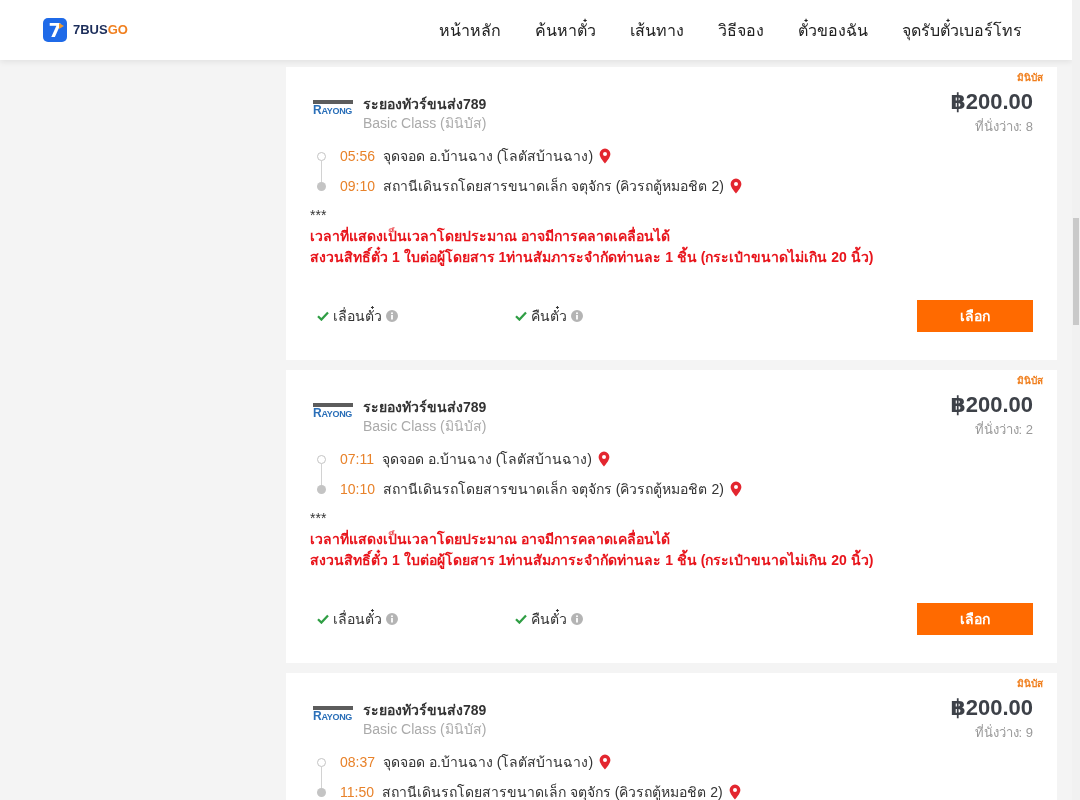  What do you see at coordinates (657, 30) in the screenshot?
I see `nav-link: เส้นทาง` at bounding box center [657, 30].